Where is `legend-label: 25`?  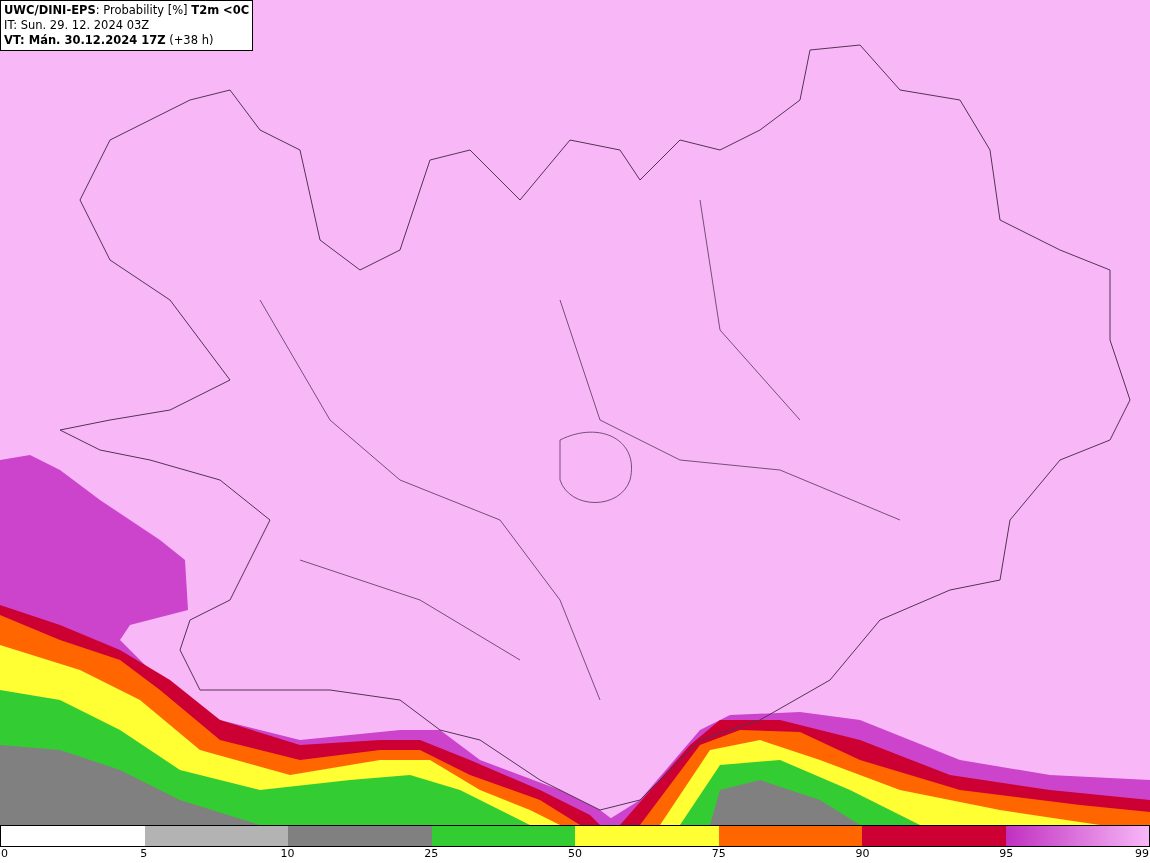 legend-label: 25 is located at coordinates (431, 854).